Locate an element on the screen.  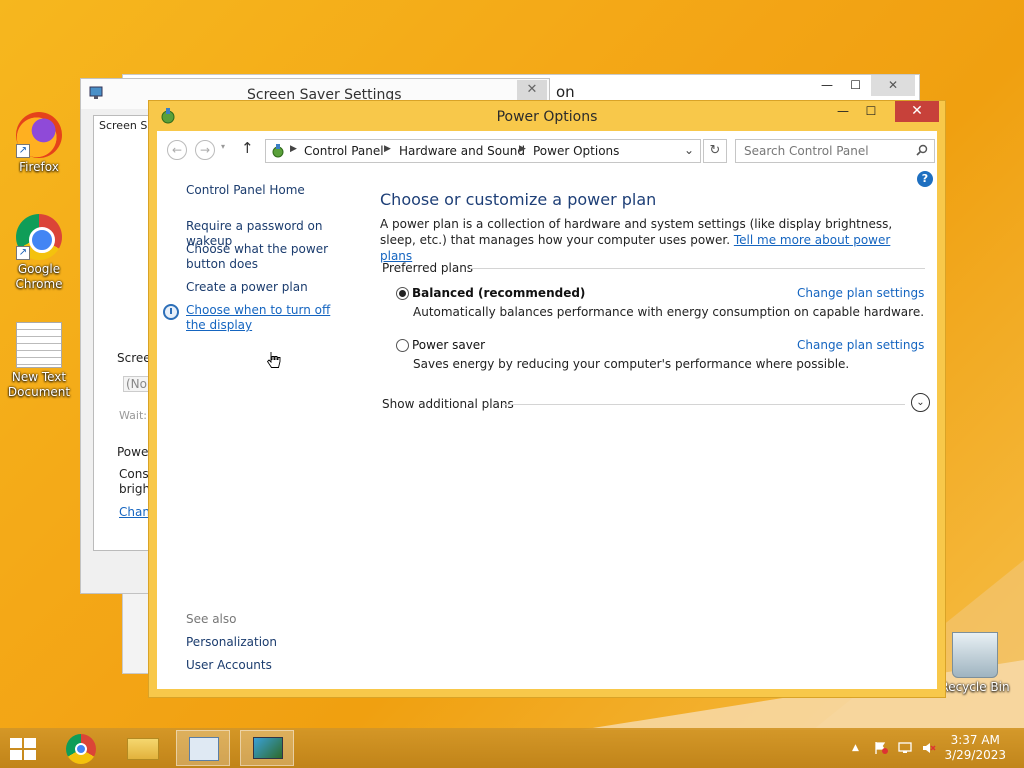
taskbar-control-panel is located at coordinates (203, 748).